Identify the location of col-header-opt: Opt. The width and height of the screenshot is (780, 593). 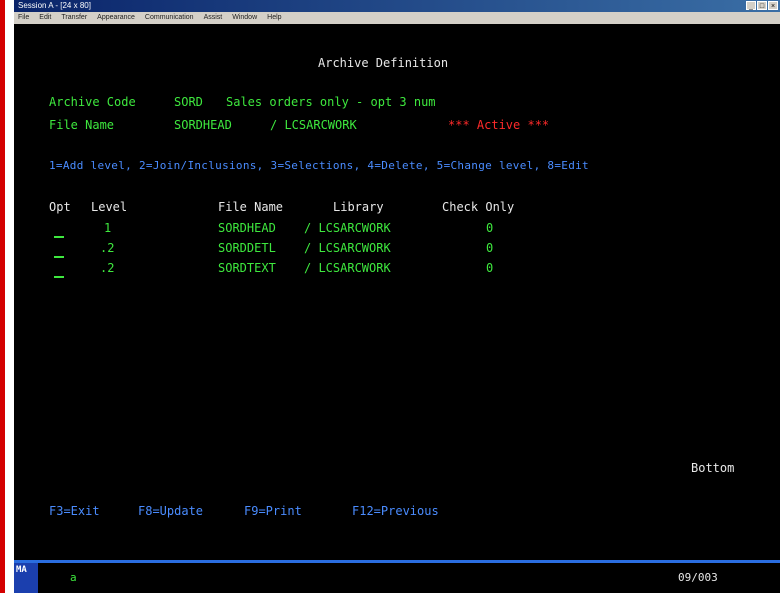
(60, 207).